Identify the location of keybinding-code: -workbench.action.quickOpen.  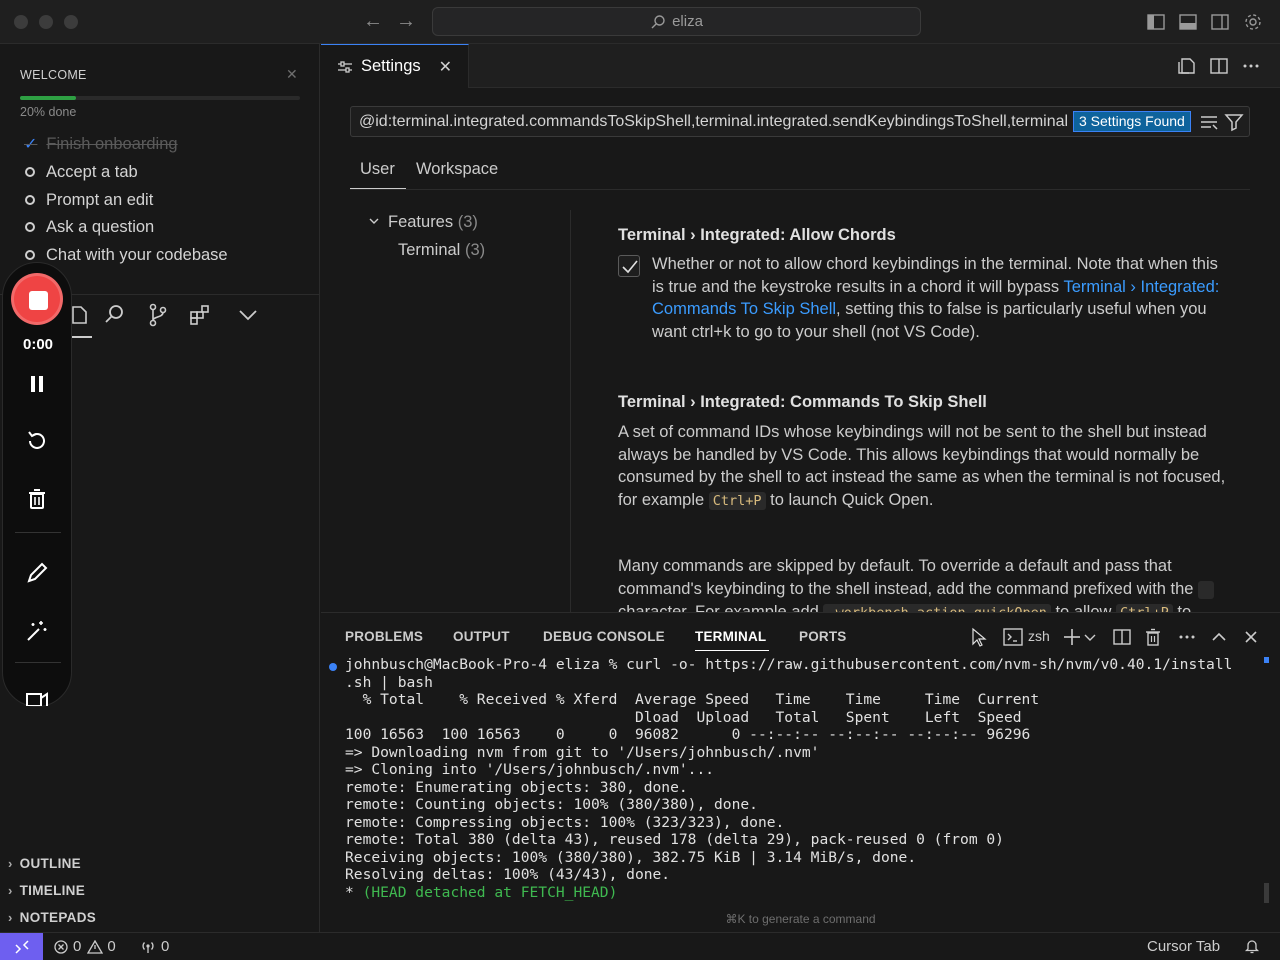
(937, 608).